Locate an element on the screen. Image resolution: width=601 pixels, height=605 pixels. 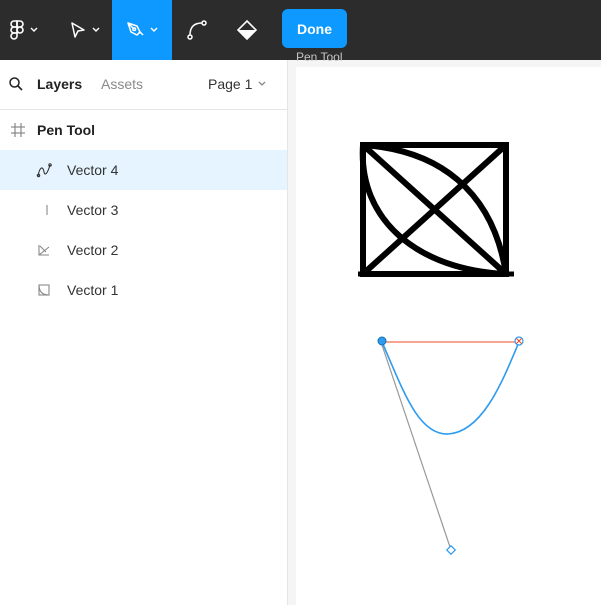
page-selector: Page 1 is located at coordinates (237, 84).